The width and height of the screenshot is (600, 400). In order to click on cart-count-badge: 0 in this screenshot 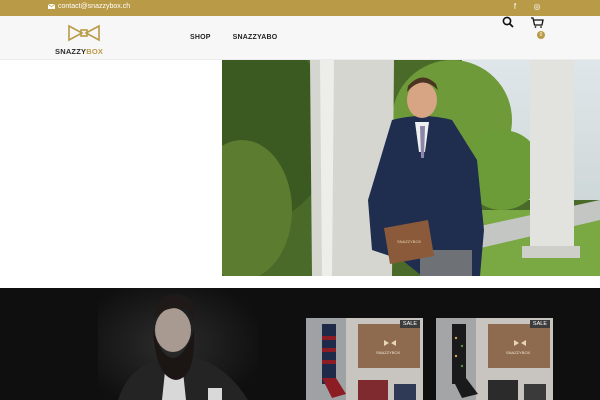, I will do `click(541, 35)`.